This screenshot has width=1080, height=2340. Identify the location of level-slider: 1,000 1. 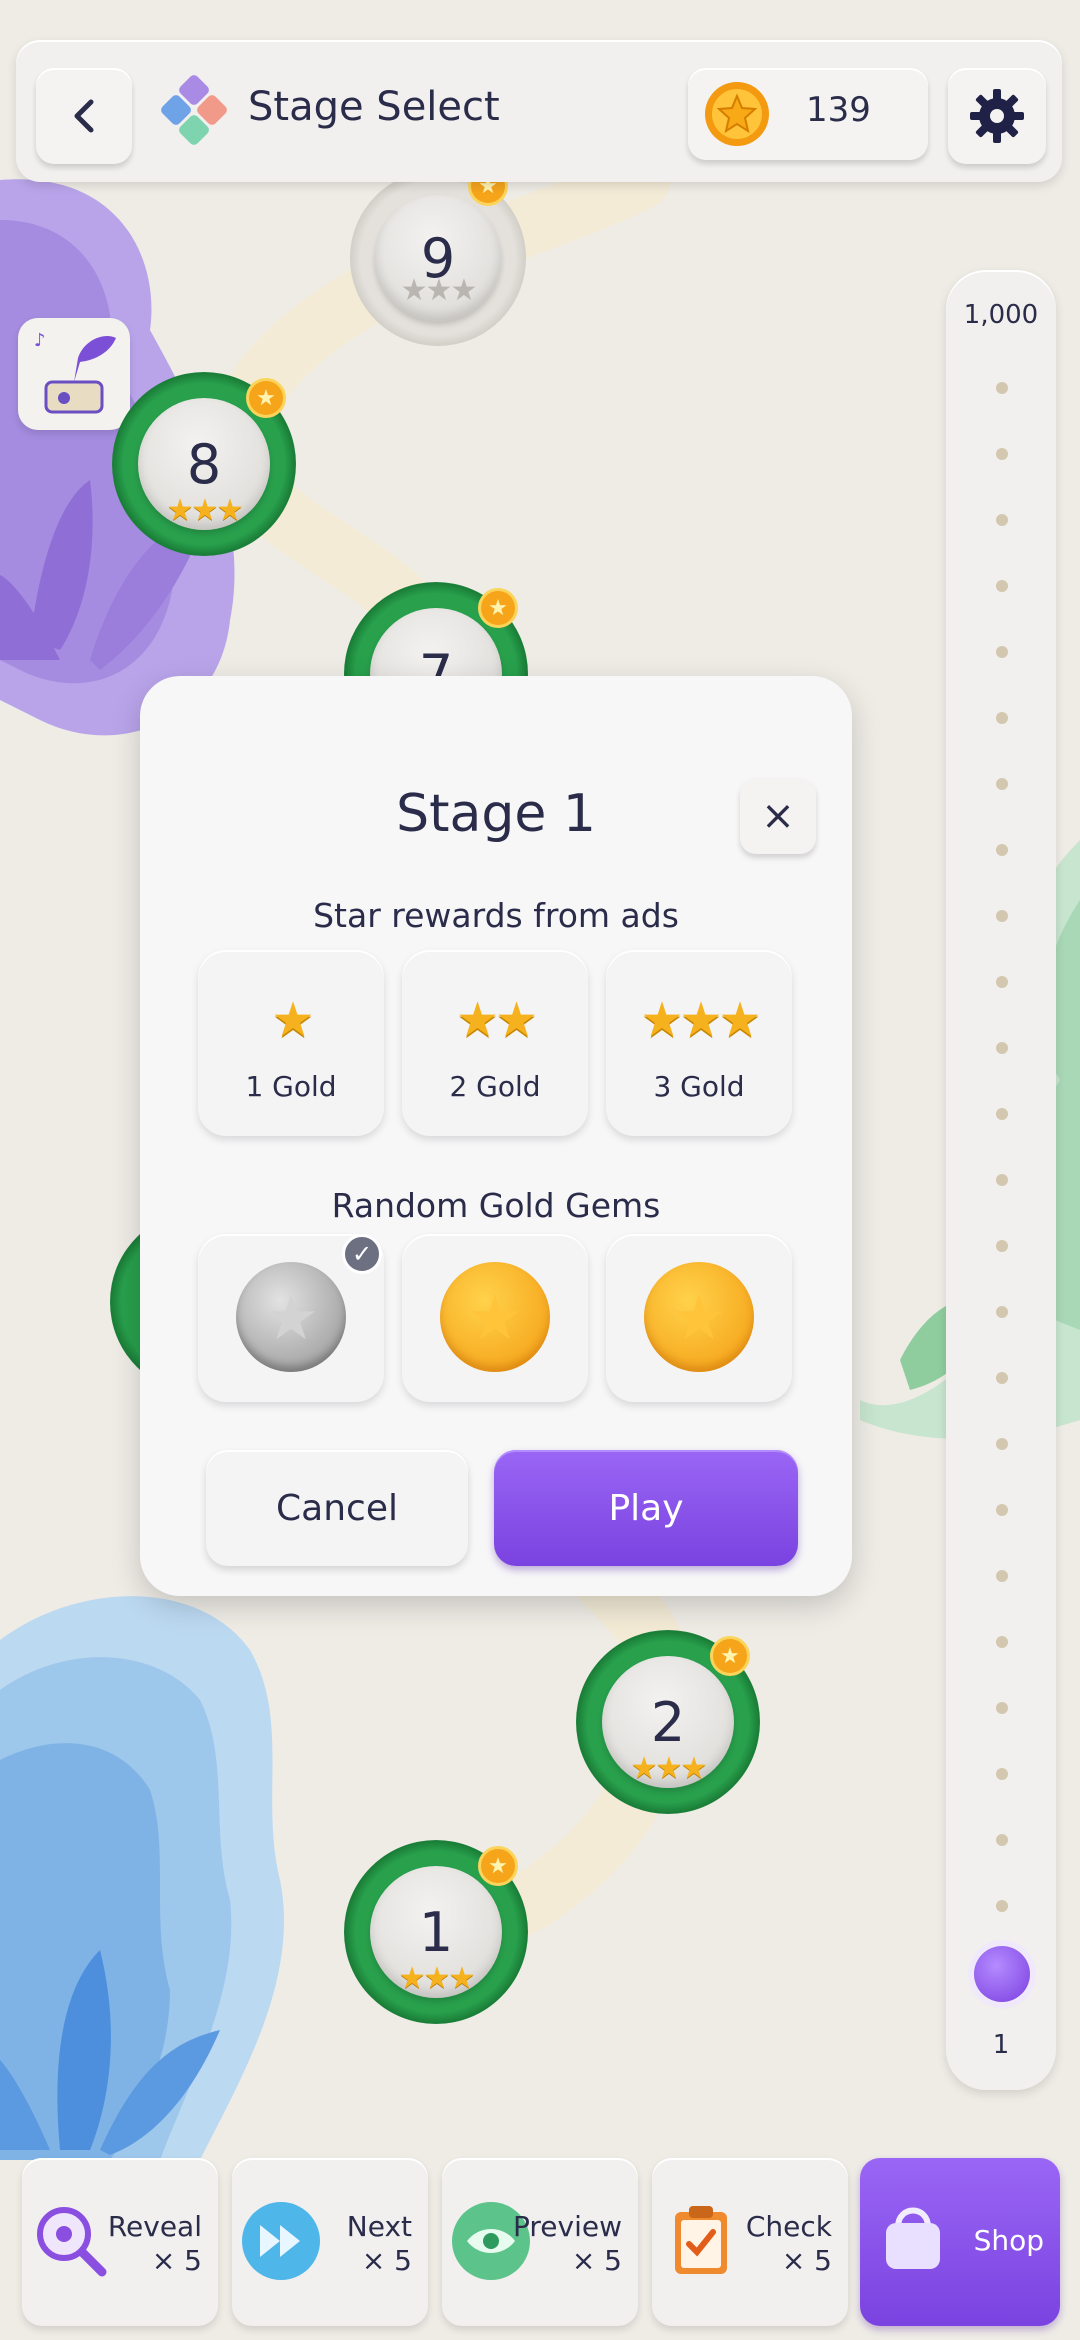
(1001, 1180).